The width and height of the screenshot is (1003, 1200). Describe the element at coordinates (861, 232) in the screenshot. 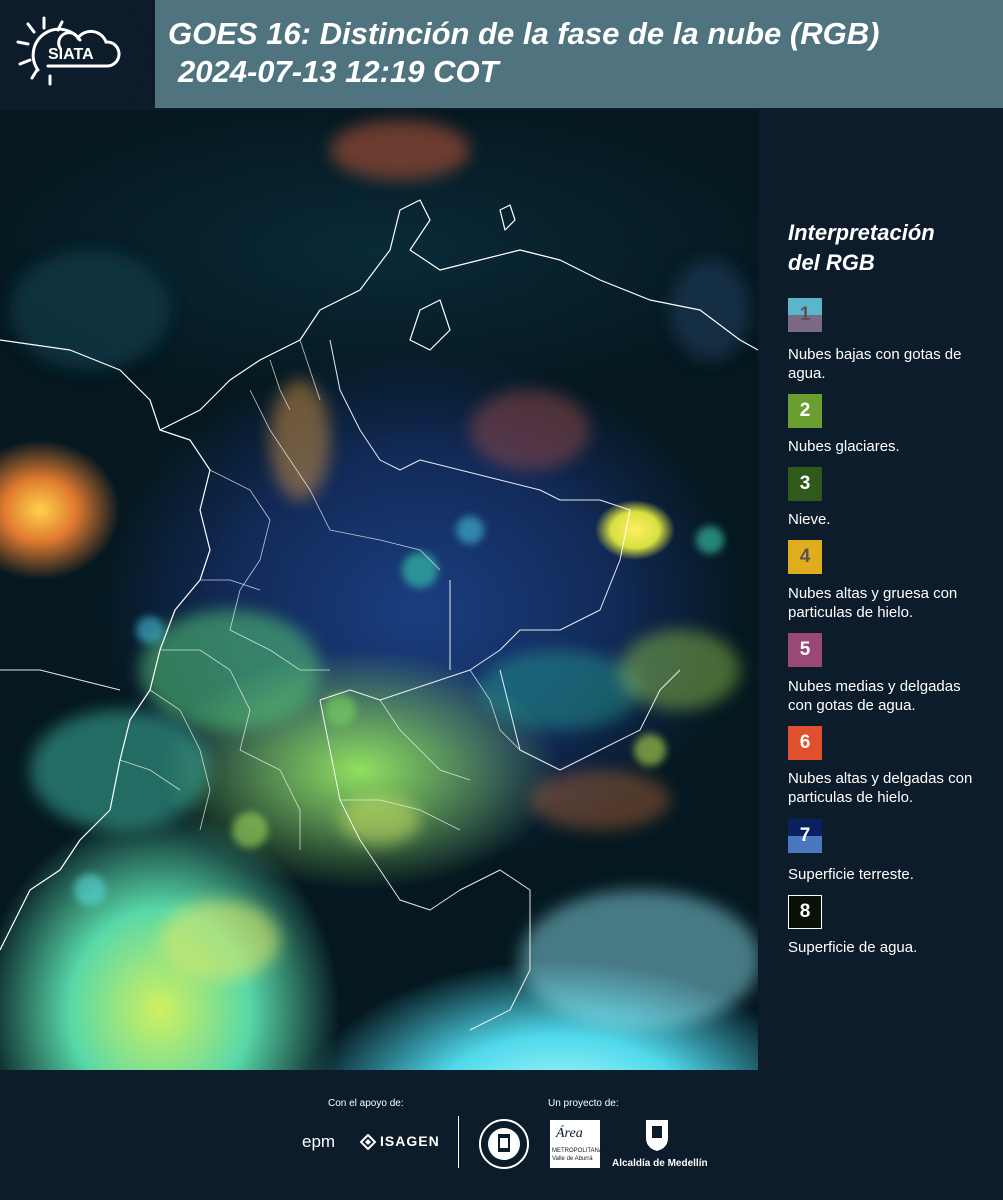

I see `legend-title-line1: Interpretación` at that location.